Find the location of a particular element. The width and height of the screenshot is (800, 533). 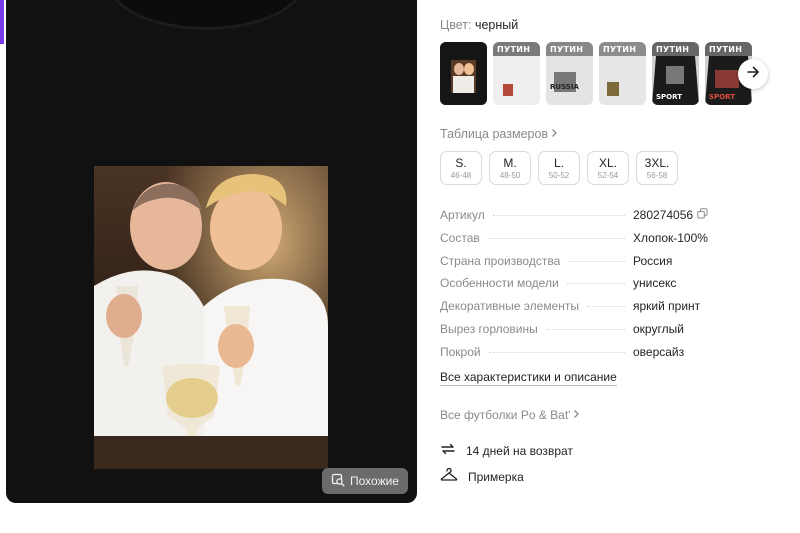

spec-key: Страна производства is located at coordinates (500, 260).